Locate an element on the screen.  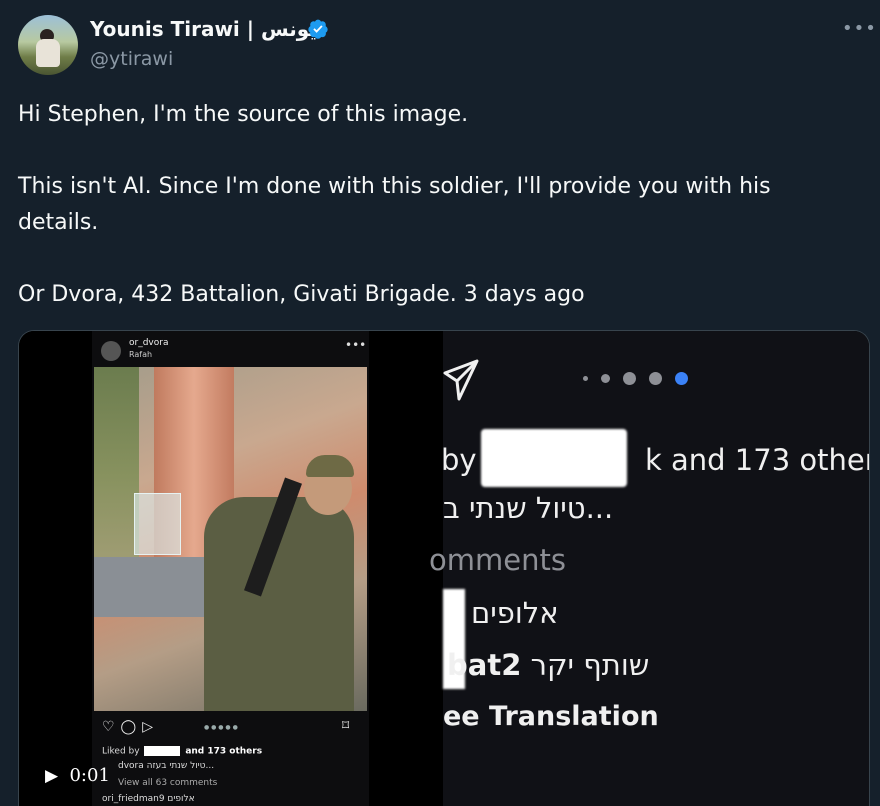
pagination-dots is located at coordinates (639, 377).